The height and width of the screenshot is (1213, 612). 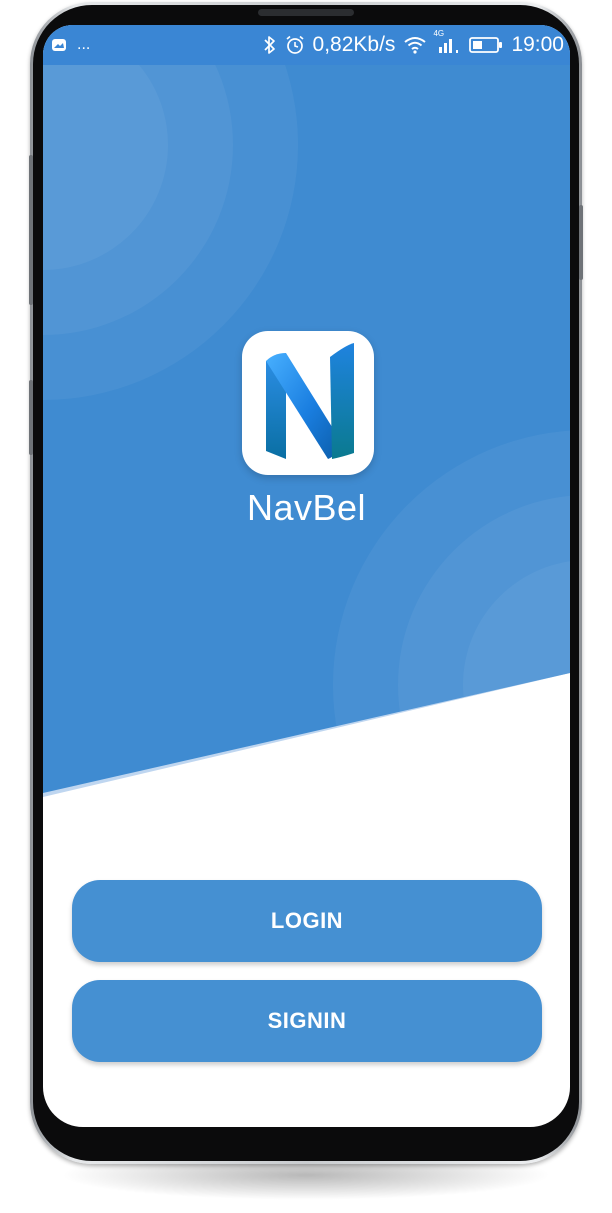 I want to click on navbel-n-logo-icon, so click(x=310, y=401).